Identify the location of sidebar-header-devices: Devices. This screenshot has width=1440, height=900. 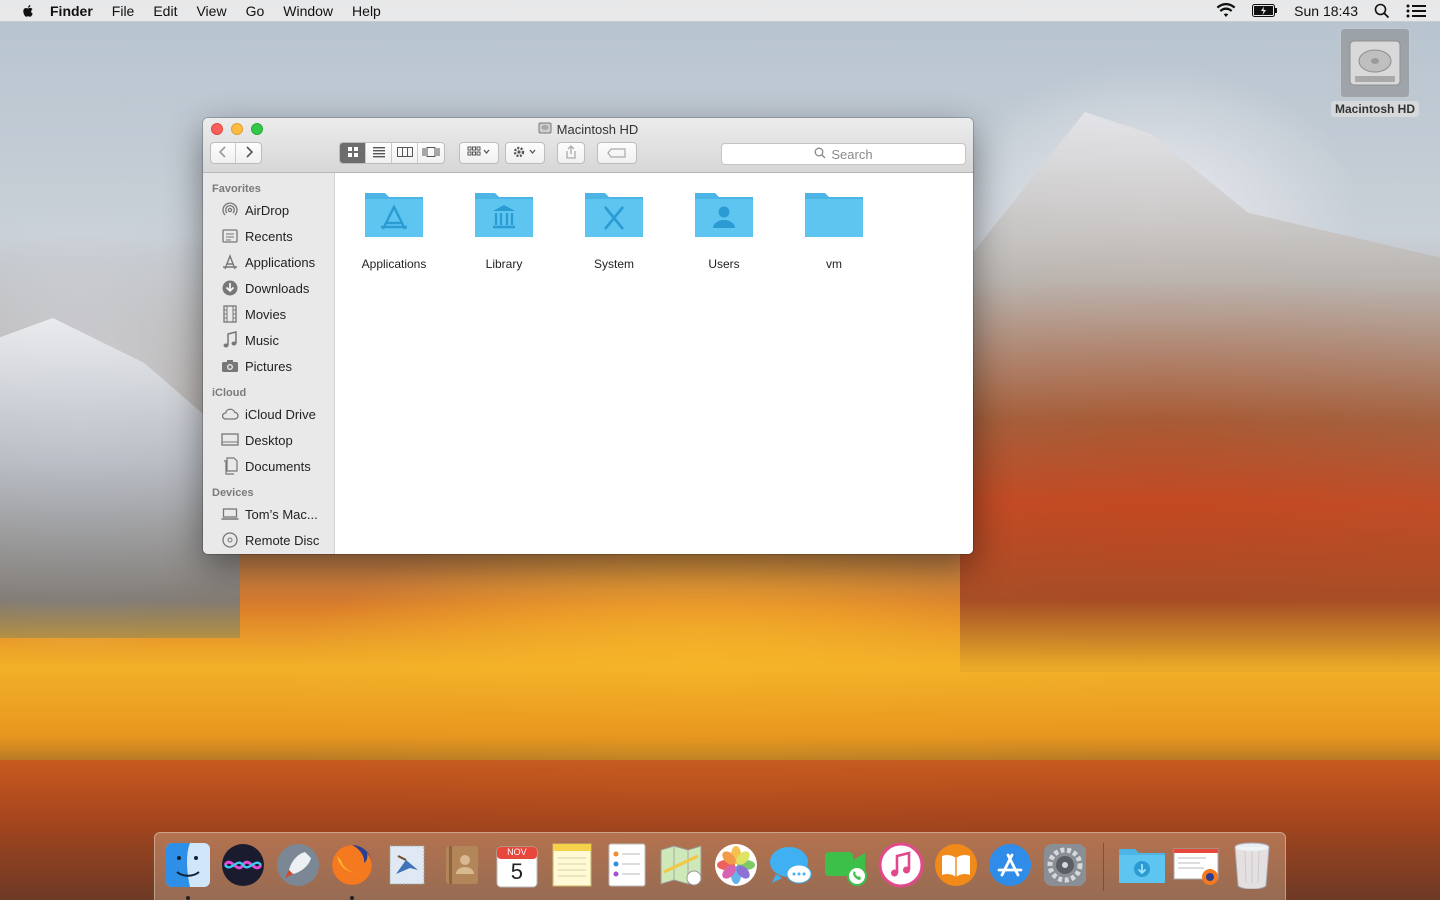
(233, 493).